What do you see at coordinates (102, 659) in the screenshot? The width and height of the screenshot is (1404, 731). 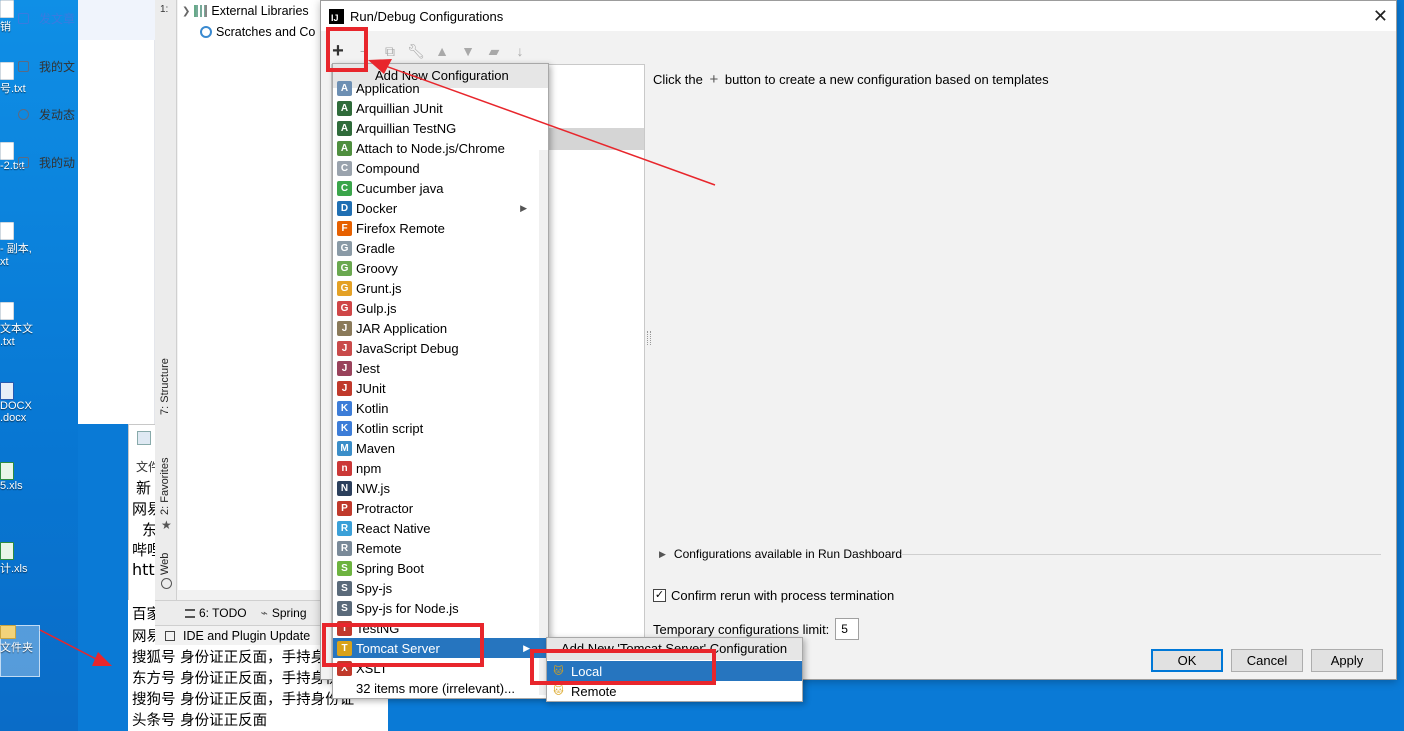 I see `arrowhead-icon` at bounding box center [102, 659].